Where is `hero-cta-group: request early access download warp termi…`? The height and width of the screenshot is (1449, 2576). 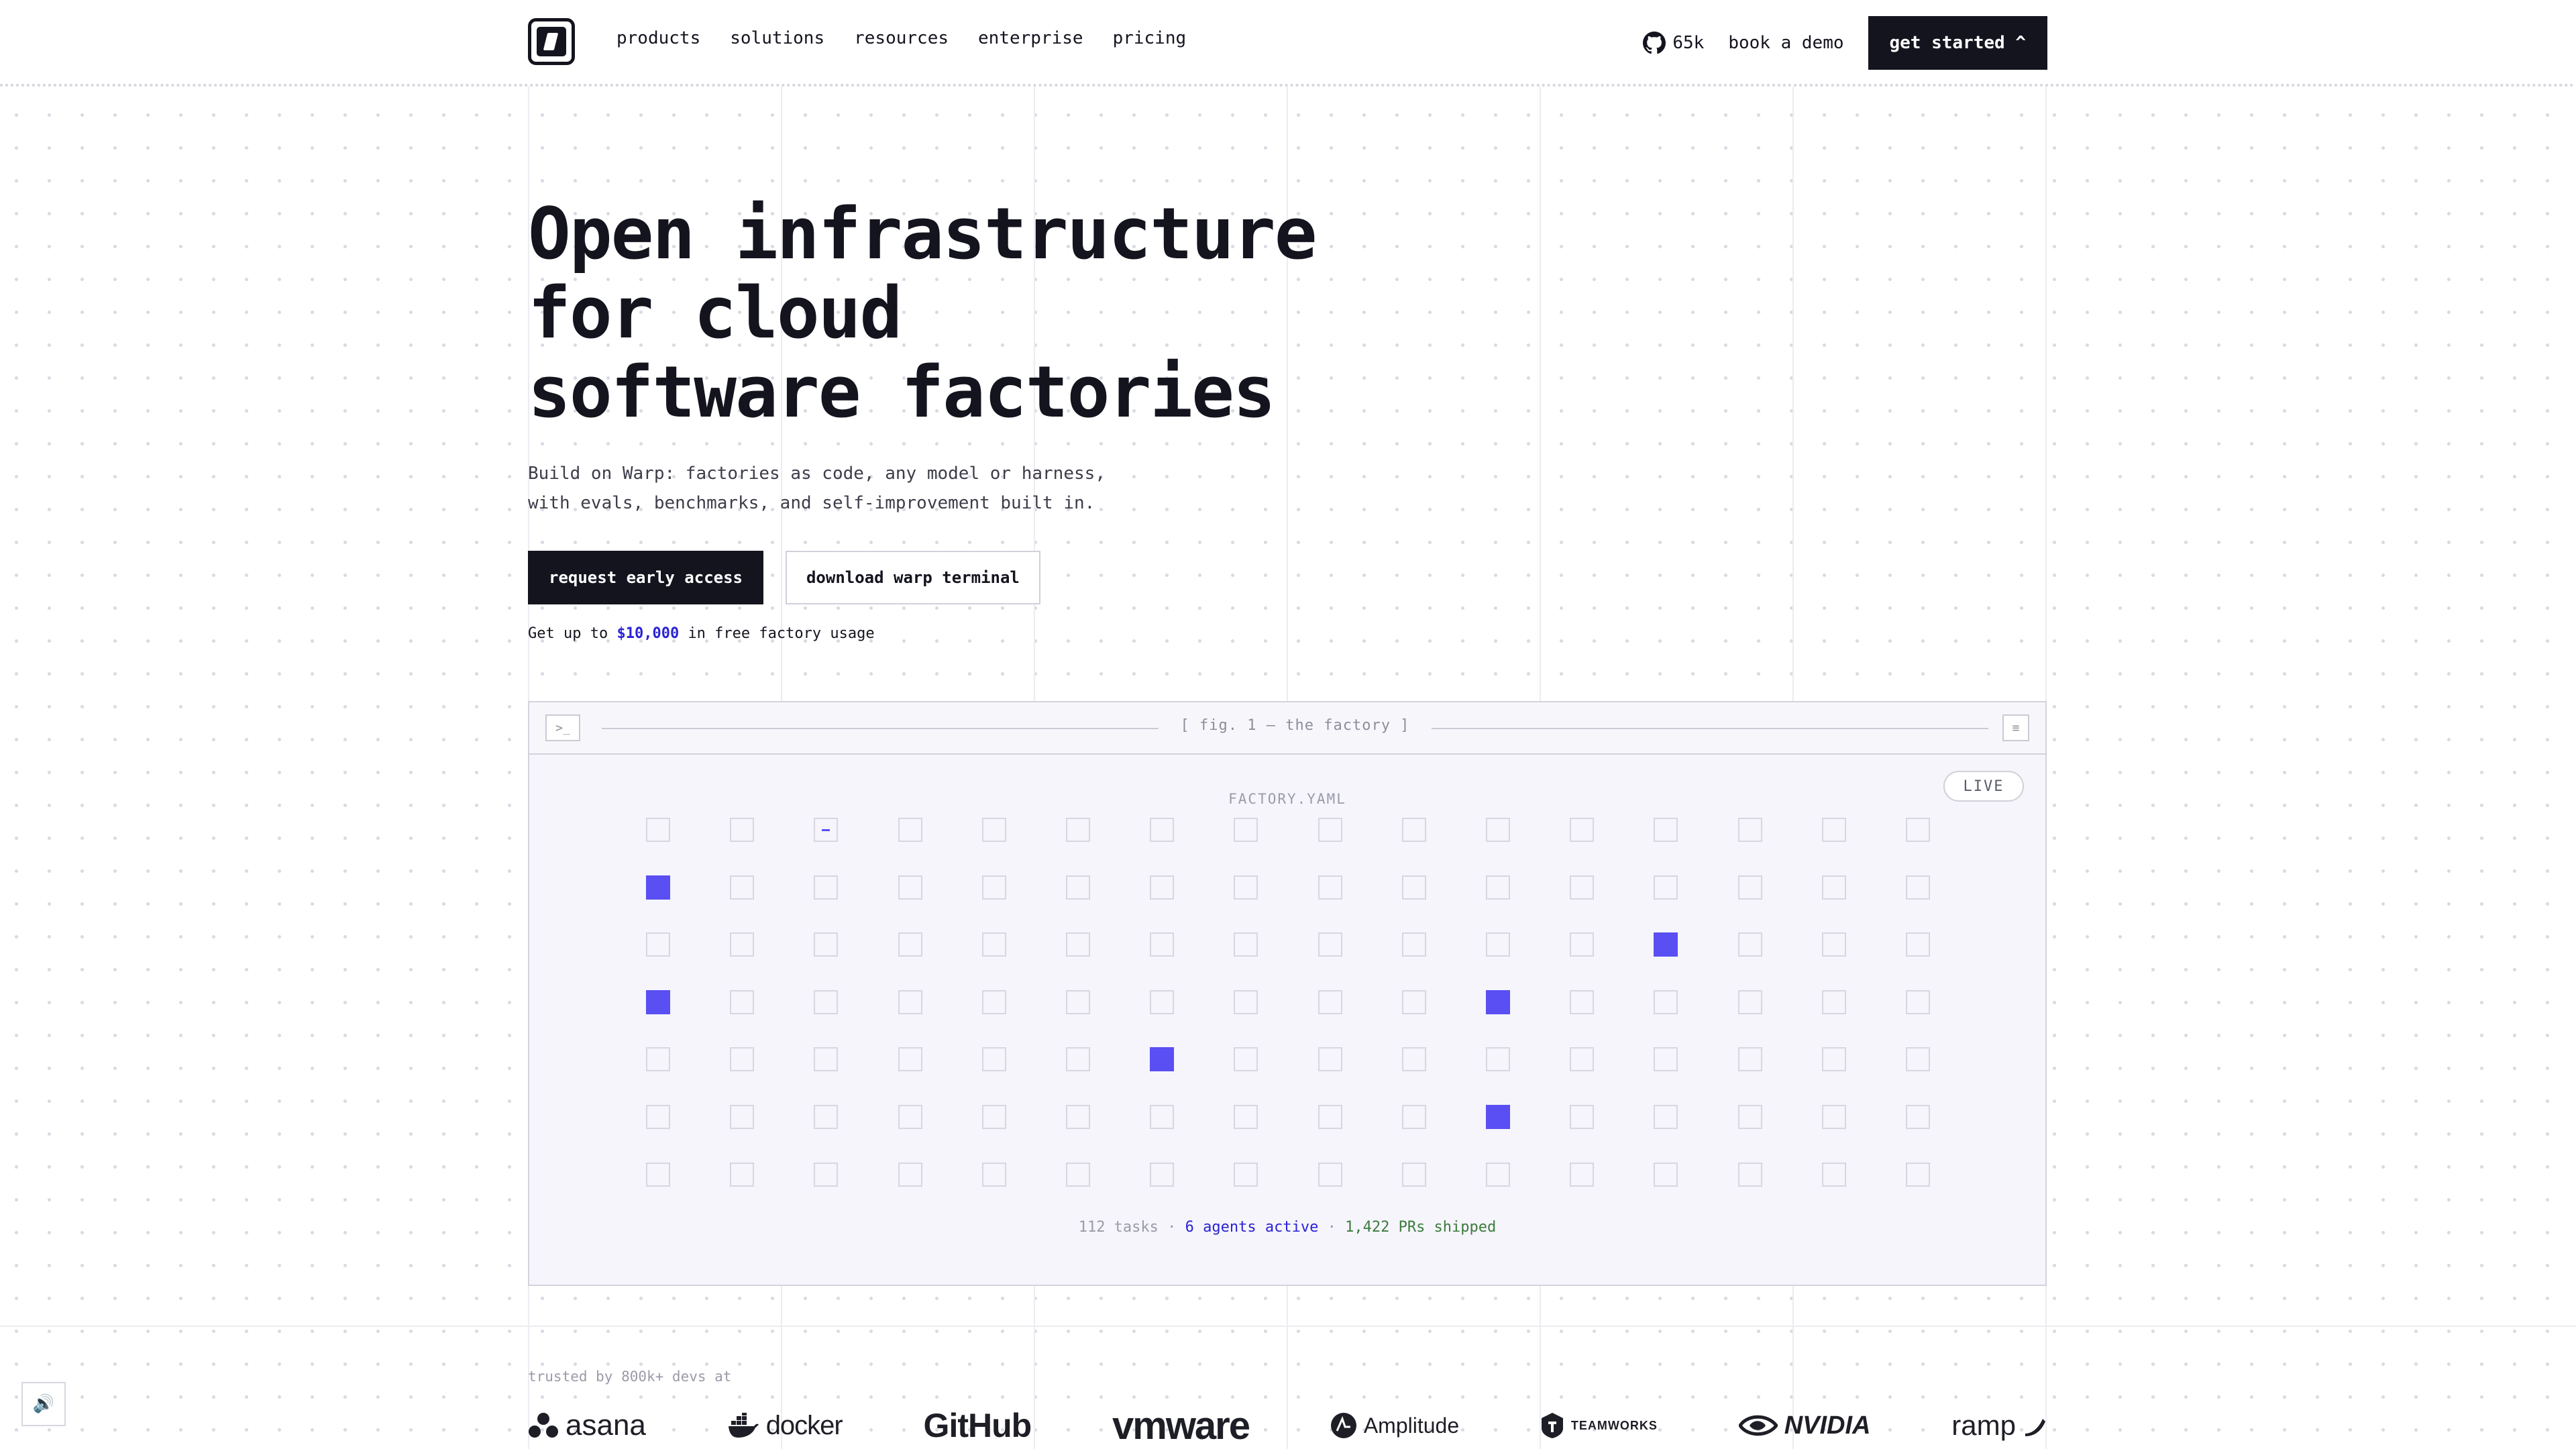
hero-cta-group: request early access download warp termi… is located at coordinates (784, 577).